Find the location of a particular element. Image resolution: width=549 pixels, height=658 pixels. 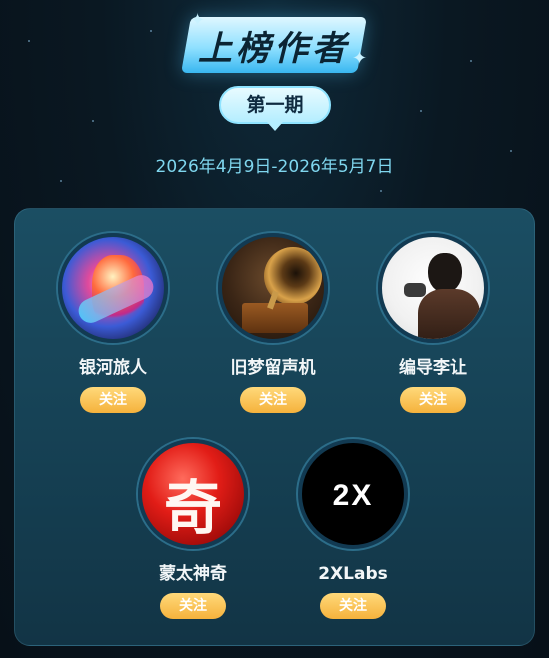

date-range: 2026年4月9日-2026年5月7日 is located at coordinates (274, 167).